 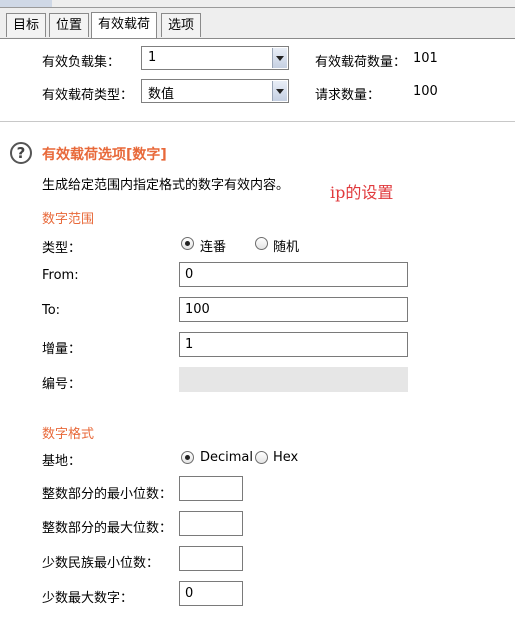 What do you see at coordinates (51, 310) in the screenshot?
I see `to-label: To:` at bounding box center [51, 310].